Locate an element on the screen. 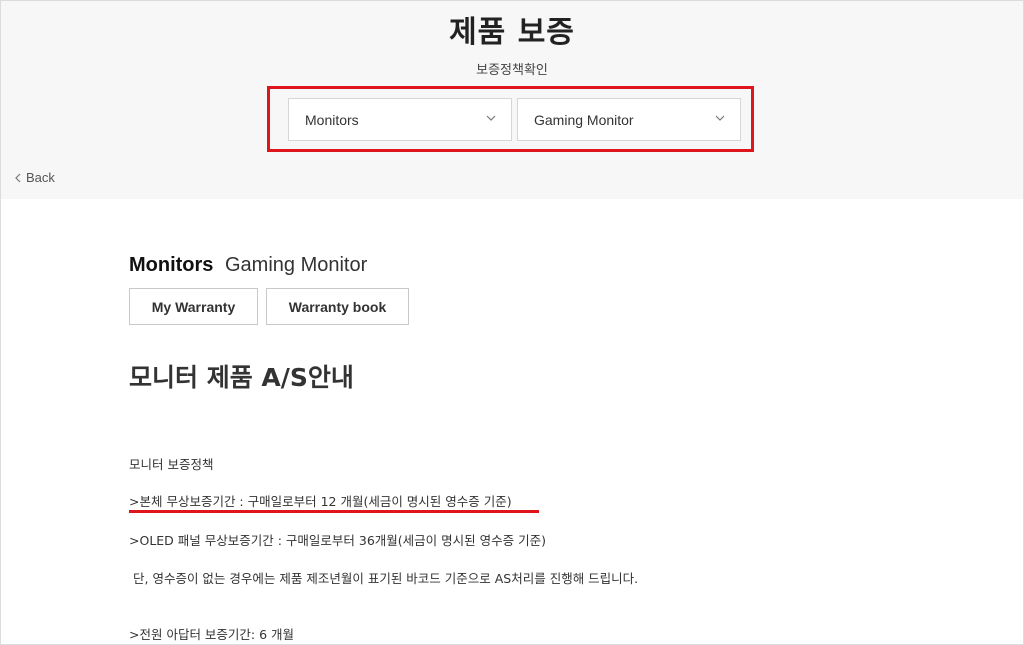 This screenshot has width=1024, height=645. product-category: Monitors is located at coordinates (171, 265).